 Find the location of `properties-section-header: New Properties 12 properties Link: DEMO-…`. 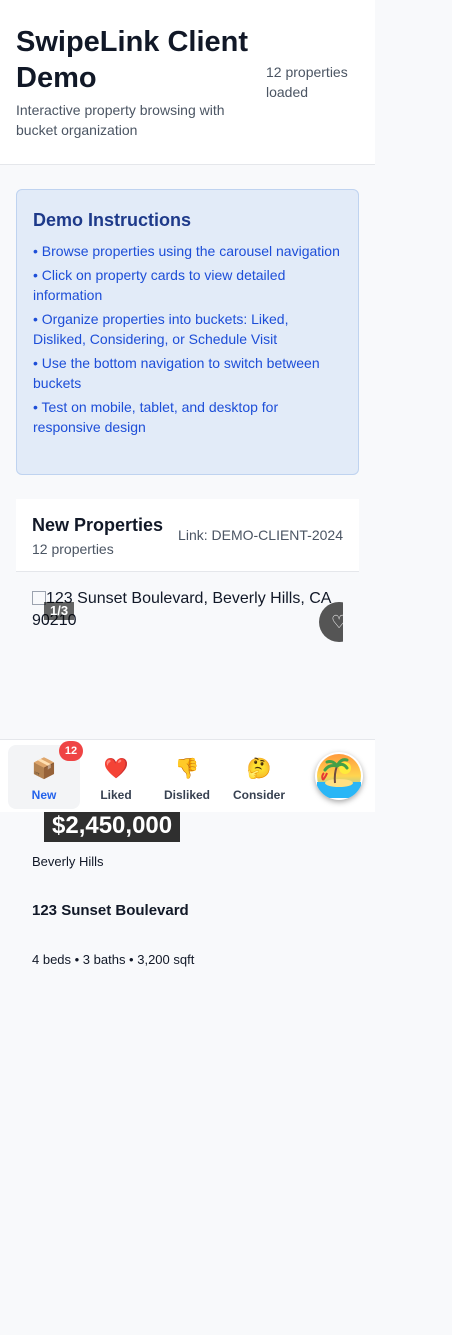

properties-section-header: New Properties 12 properties Link: DEMO-… is located at coordinates (187, 535).